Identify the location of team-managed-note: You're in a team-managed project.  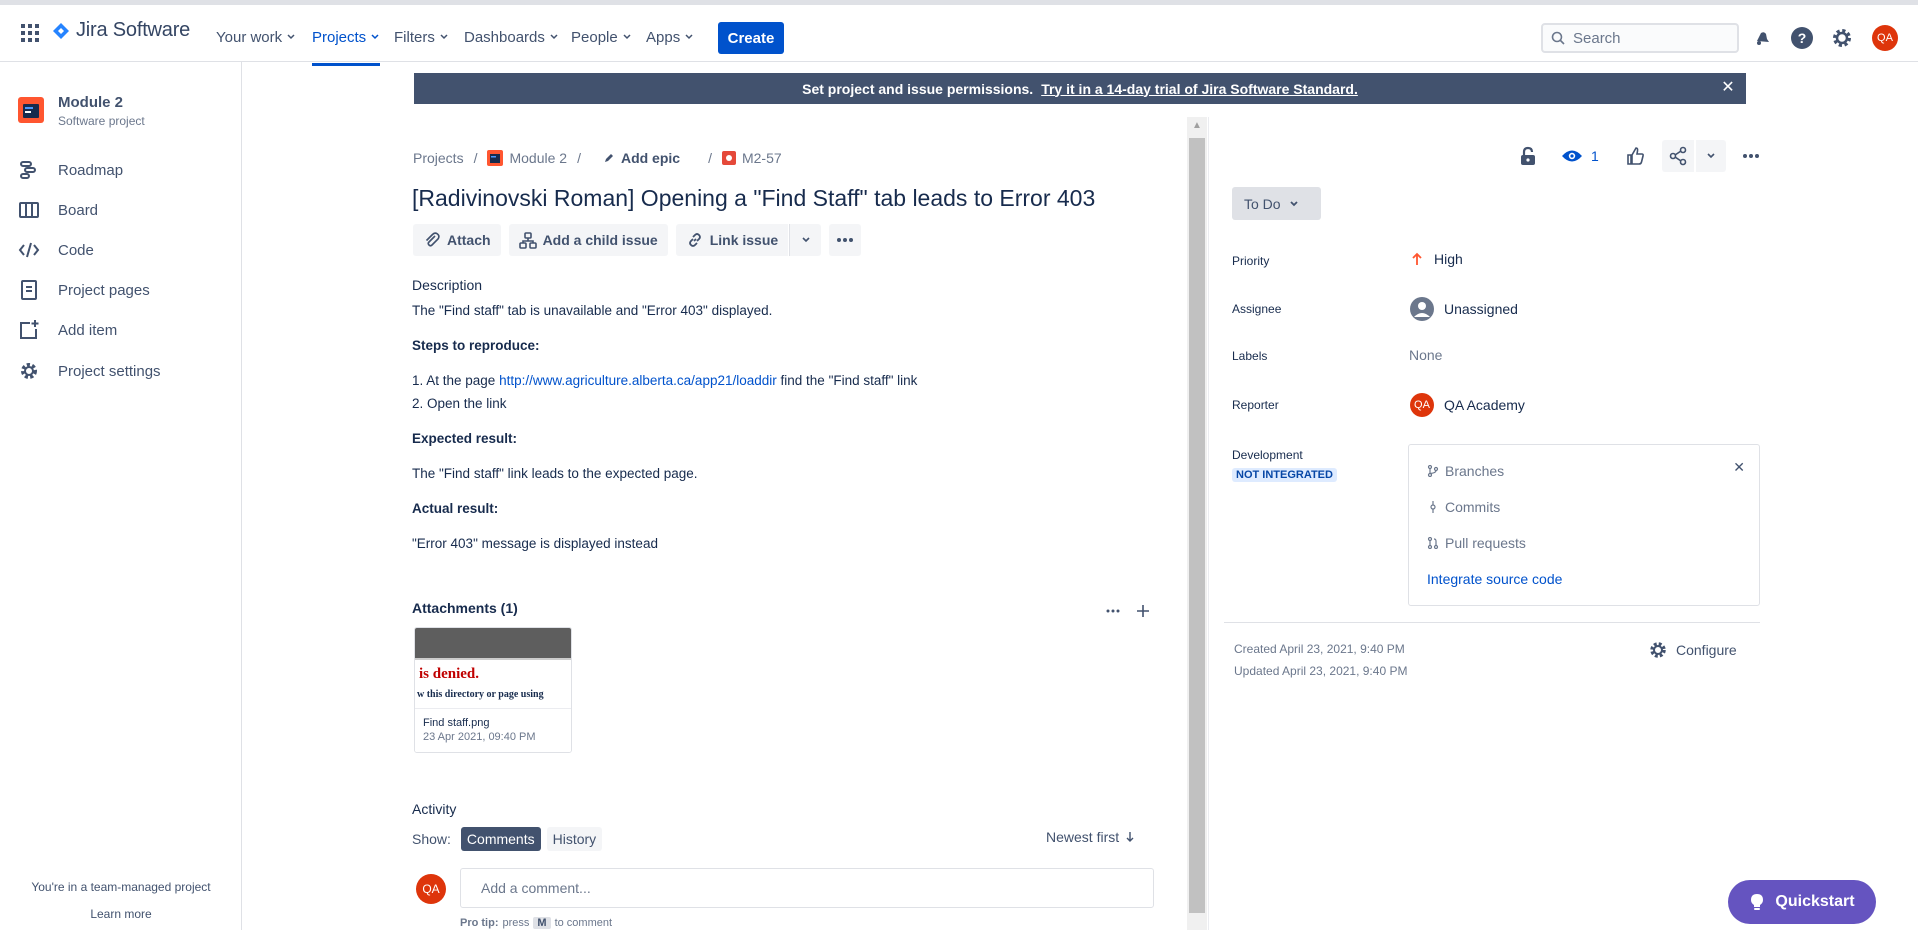
(121, 887).